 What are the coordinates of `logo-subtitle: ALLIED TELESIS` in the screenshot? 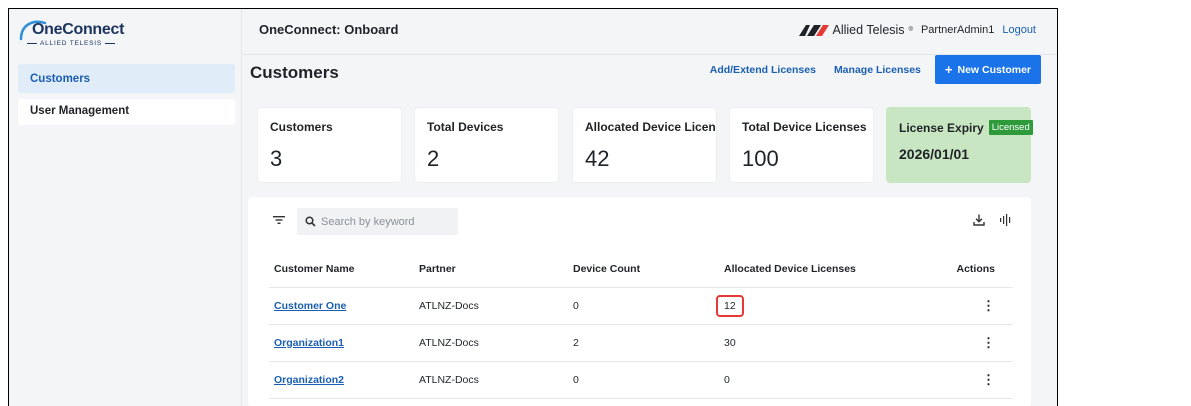 It's located at (71, 43).